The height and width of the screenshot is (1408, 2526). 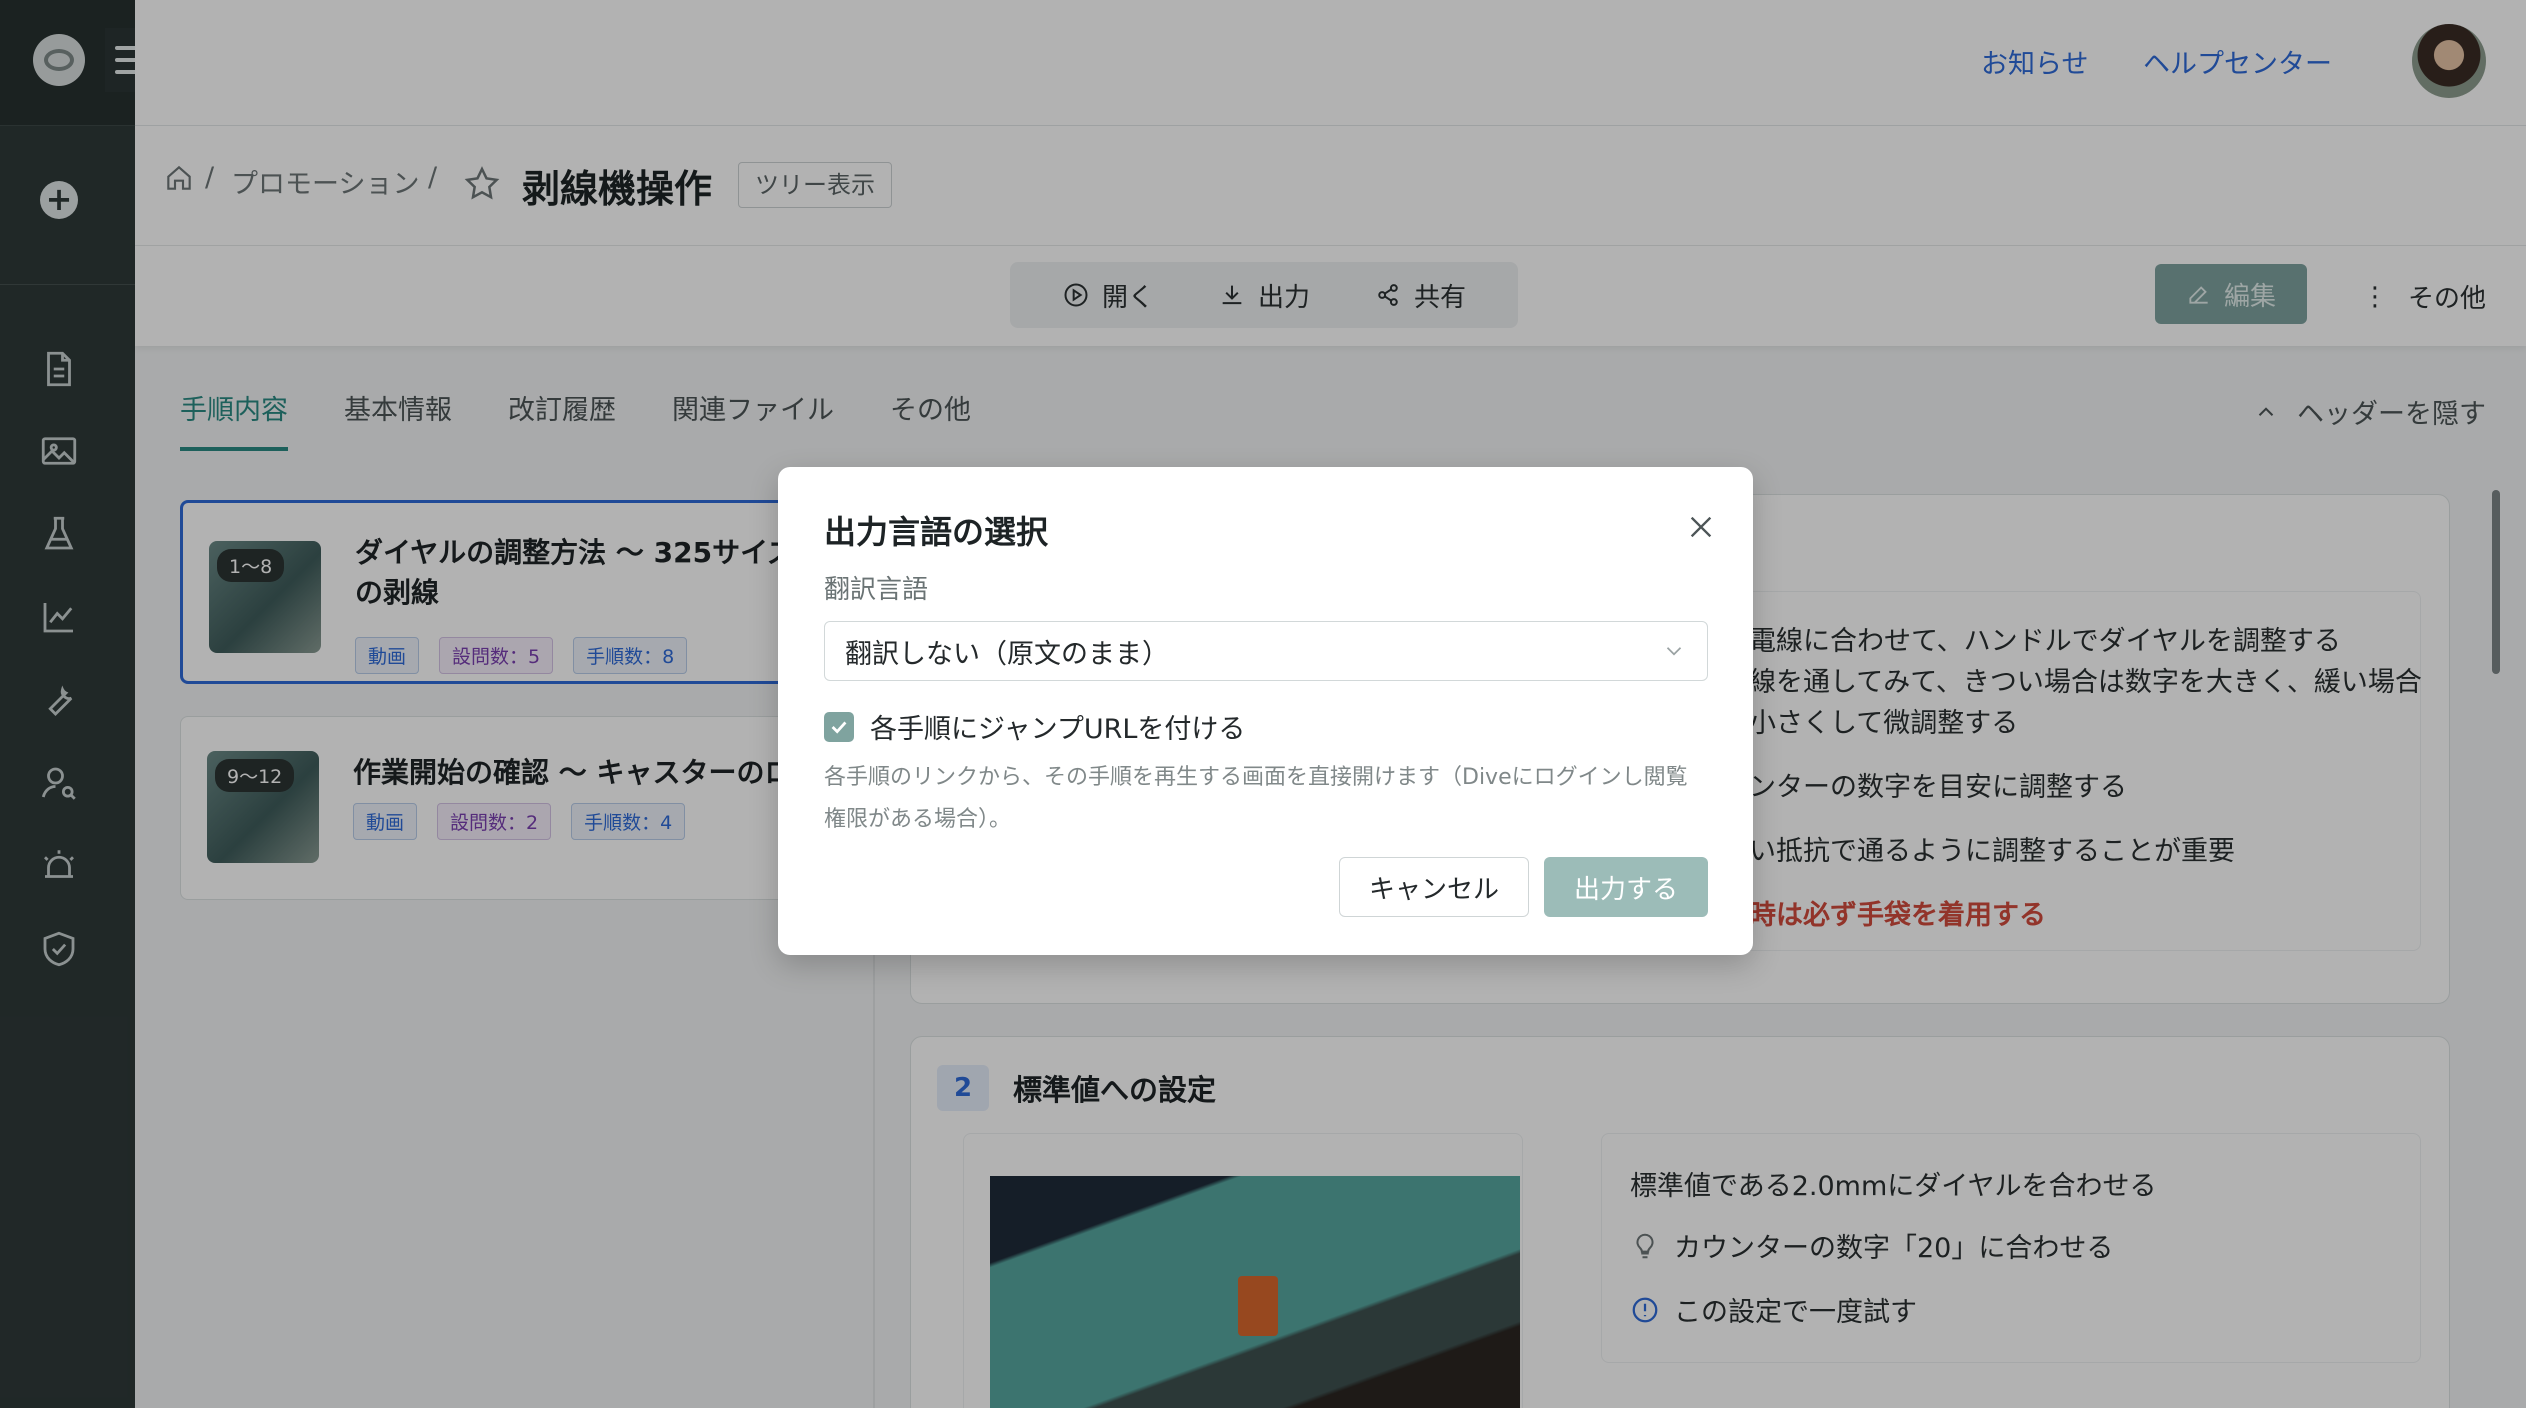 What do you see at coordinates (1434, 887) in the screenshot?
I see `cancel-button: キャンセル` at bounding box center [1434, 887].